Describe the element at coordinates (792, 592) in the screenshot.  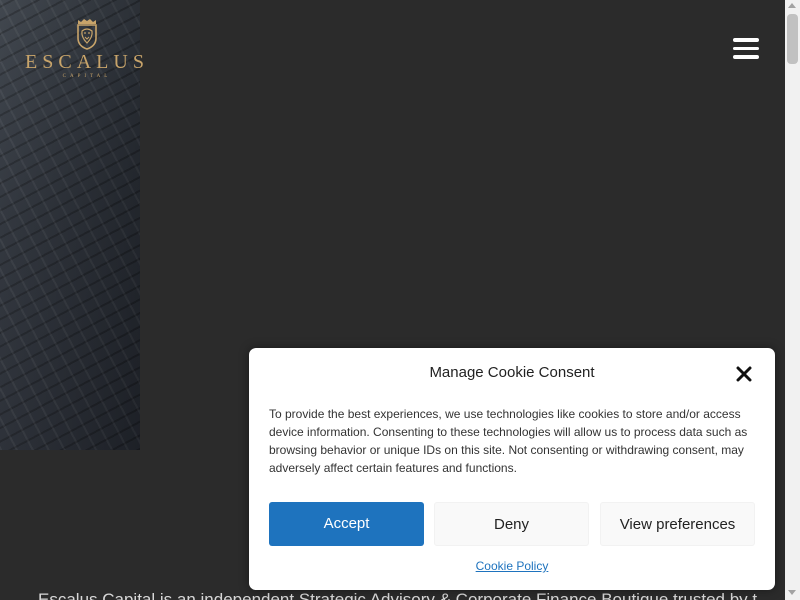
I see `scroll-down-arrow-icon` at that location.